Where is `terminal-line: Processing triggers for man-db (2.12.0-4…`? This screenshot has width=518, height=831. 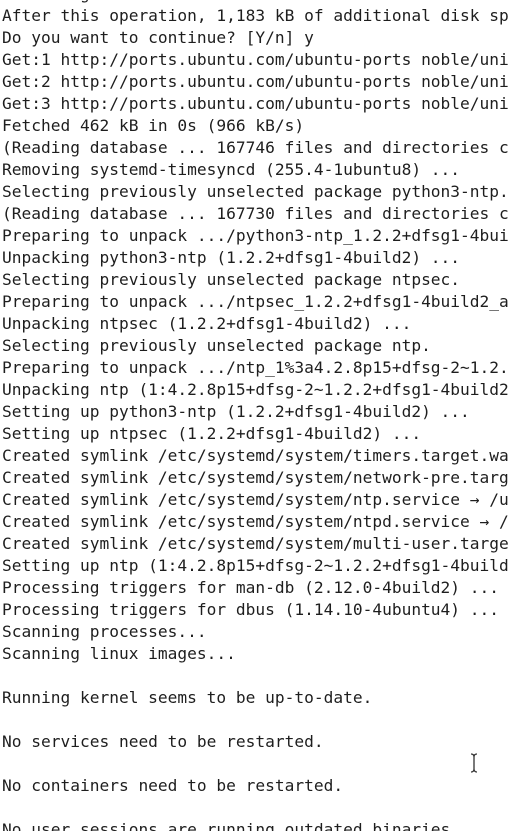
terminal-line: Processing triggers for man-db (2.12.0-4… is located at coordinates (251, 587).